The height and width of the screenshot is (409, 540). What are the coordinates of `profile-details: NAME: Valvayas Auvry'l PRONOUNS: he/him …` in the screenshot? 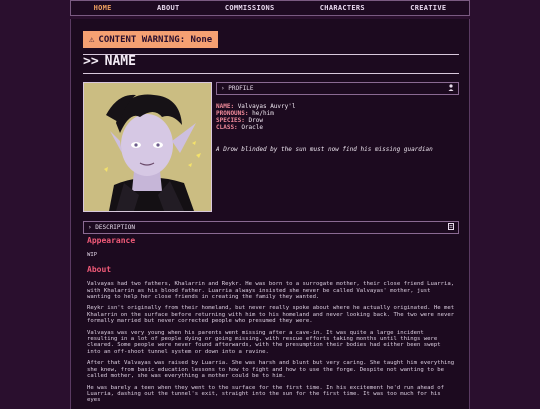 It's located at (255, 117).